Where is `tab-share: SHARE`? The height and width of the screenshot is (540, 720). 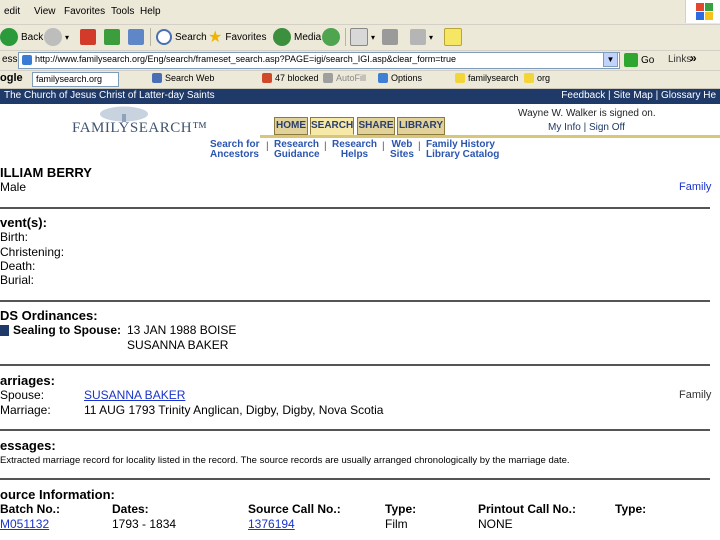 tab-share: SHARE is located at coordinates (376, 126).